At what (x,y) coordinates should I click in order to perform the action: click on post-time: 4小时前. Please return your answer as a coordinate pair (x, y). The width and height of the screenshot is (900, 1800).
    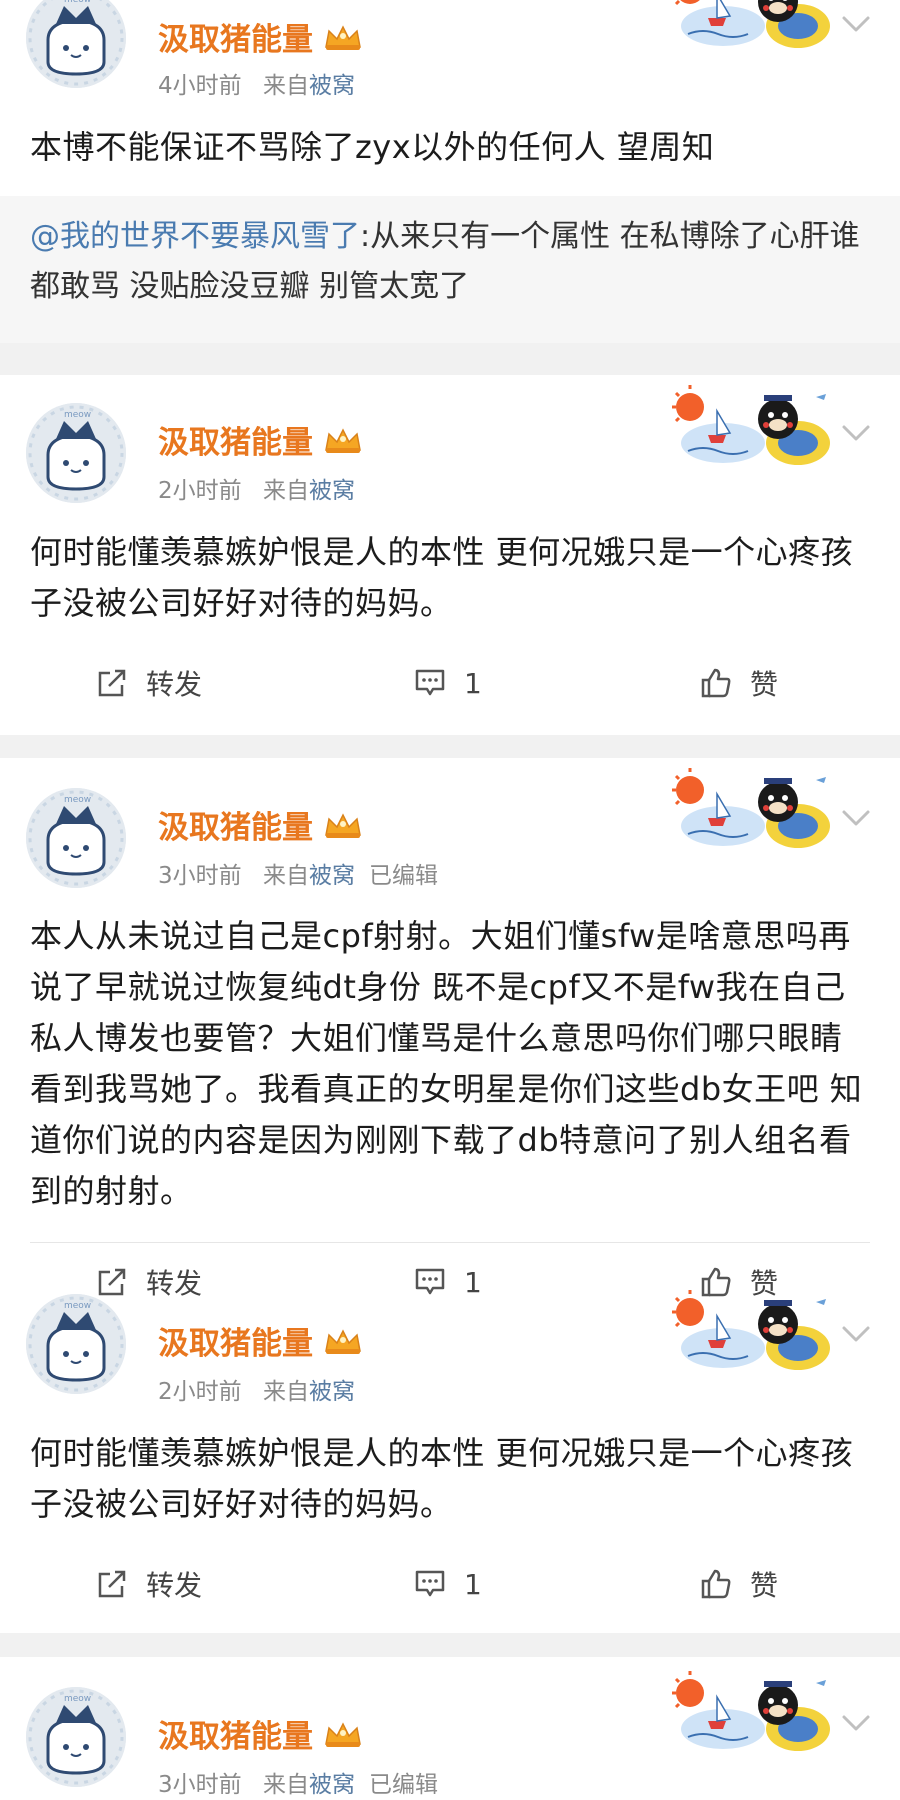
    Looking at the image, I should click on (200, 86).